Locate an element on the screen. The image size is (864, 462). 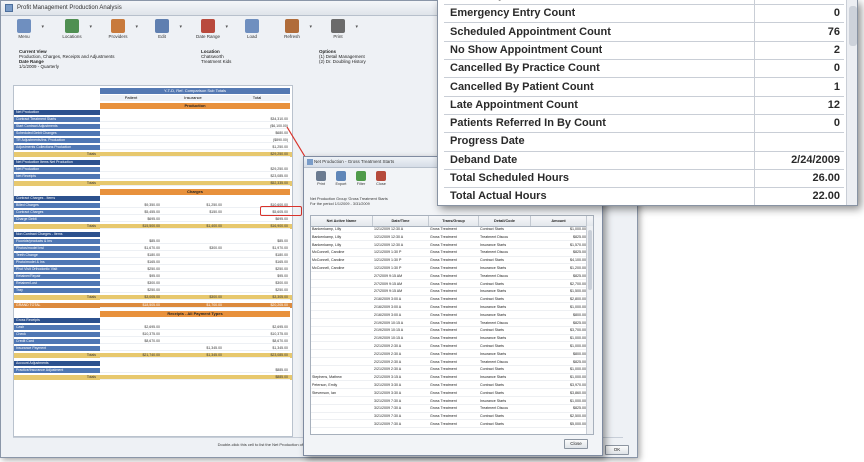
detail-column-header: Trans/Group is located at coordinates (454, 221).